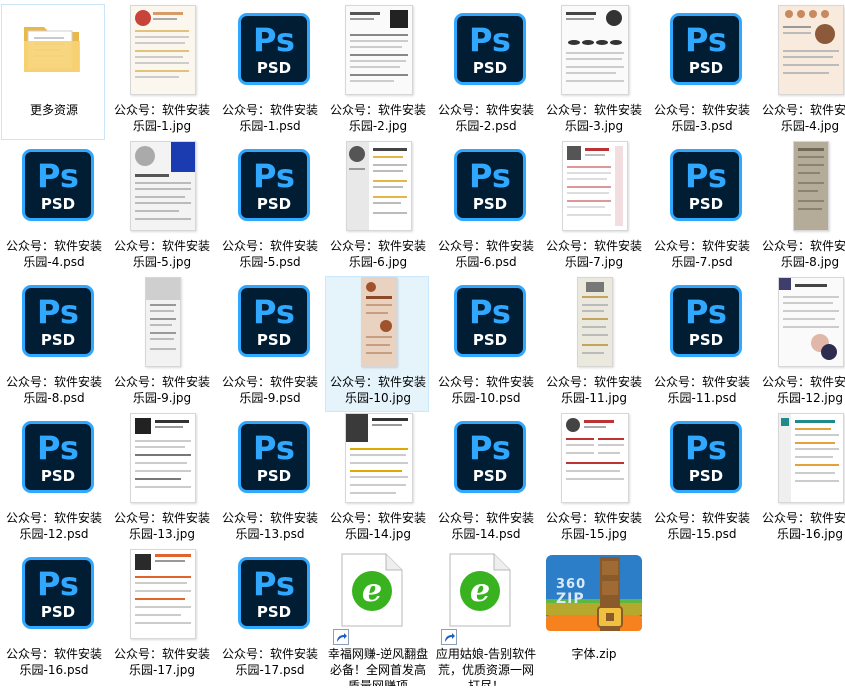 Image resolution: width=845 pixels, height=690 pixels. I want to click on file-item: Ps PSD 公众号：软件安装乐园-7.psd, so click(701, 208).